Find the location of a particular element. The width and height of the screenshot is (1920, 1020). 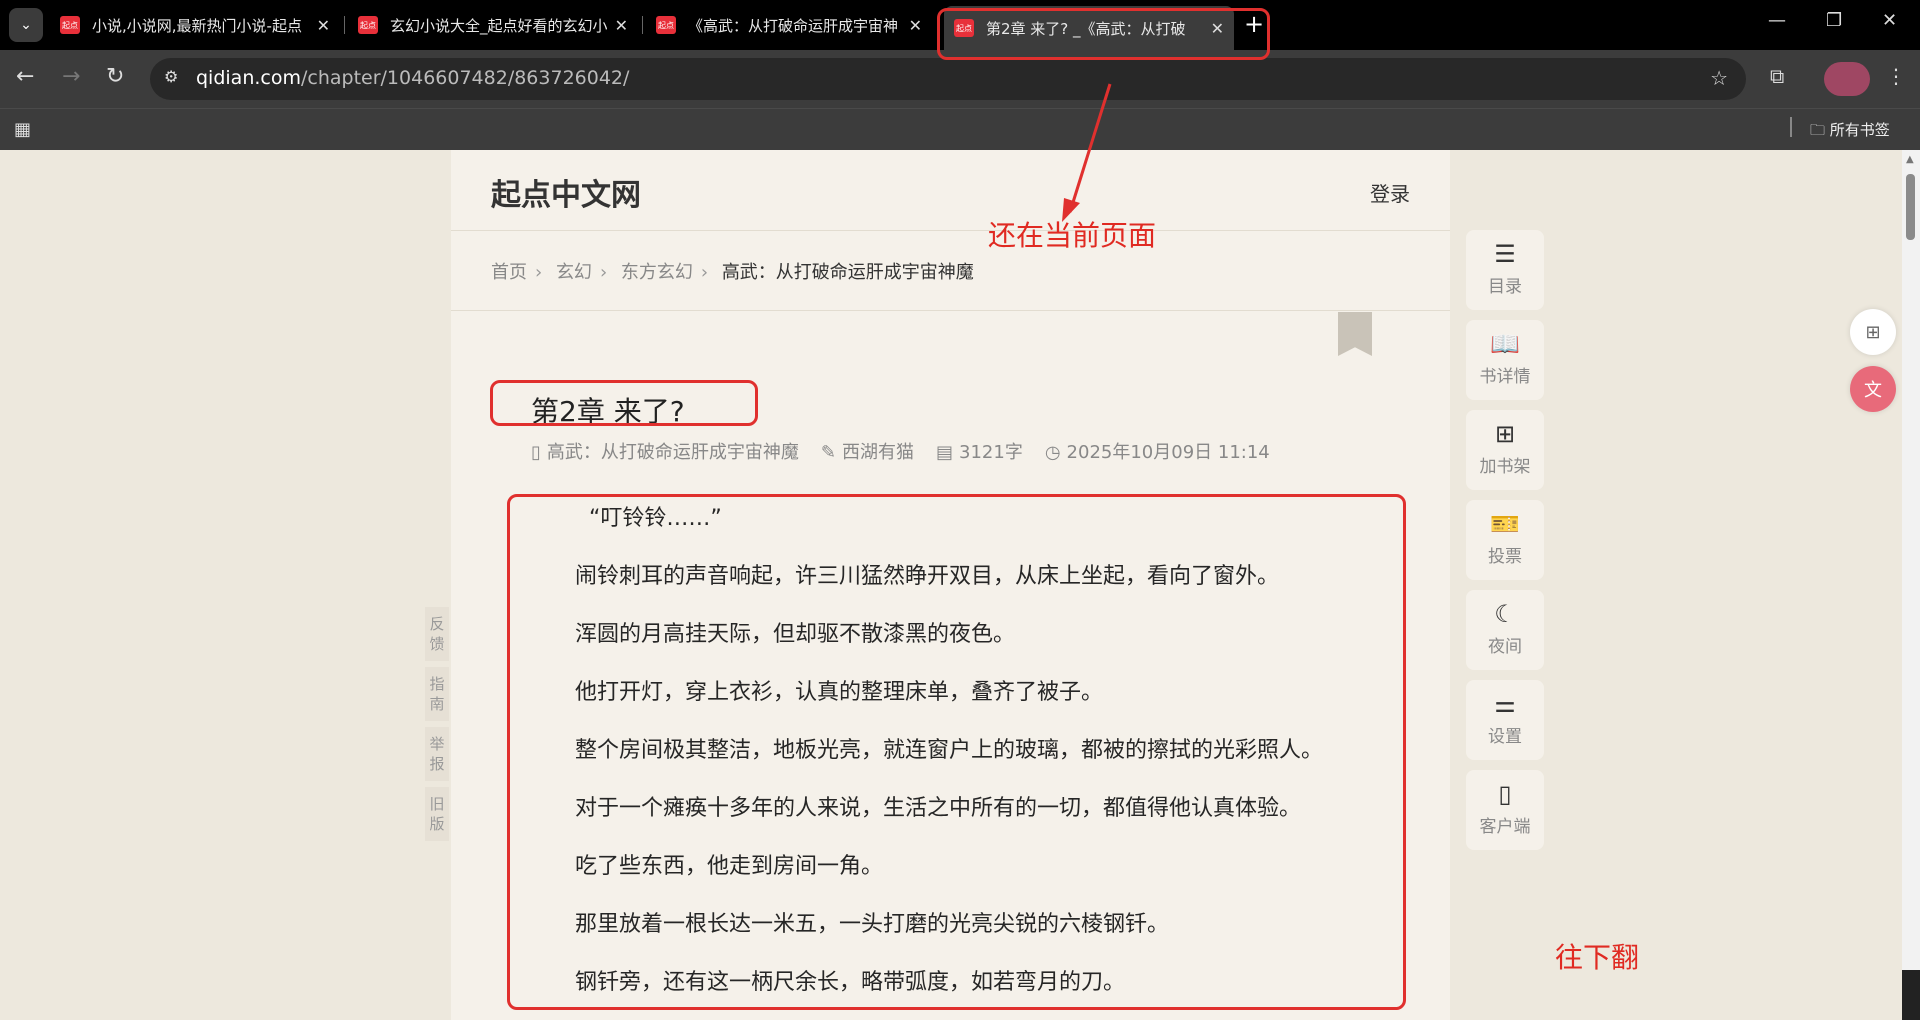

annotation-current-page: 还在当前页面 is located at coordinates (1072, 235).